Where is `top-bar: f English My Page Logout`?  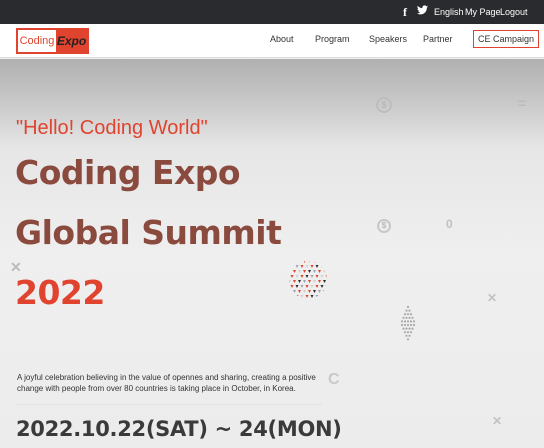 top-bar: f English My Page Logout is located at coordinates (272, 12).